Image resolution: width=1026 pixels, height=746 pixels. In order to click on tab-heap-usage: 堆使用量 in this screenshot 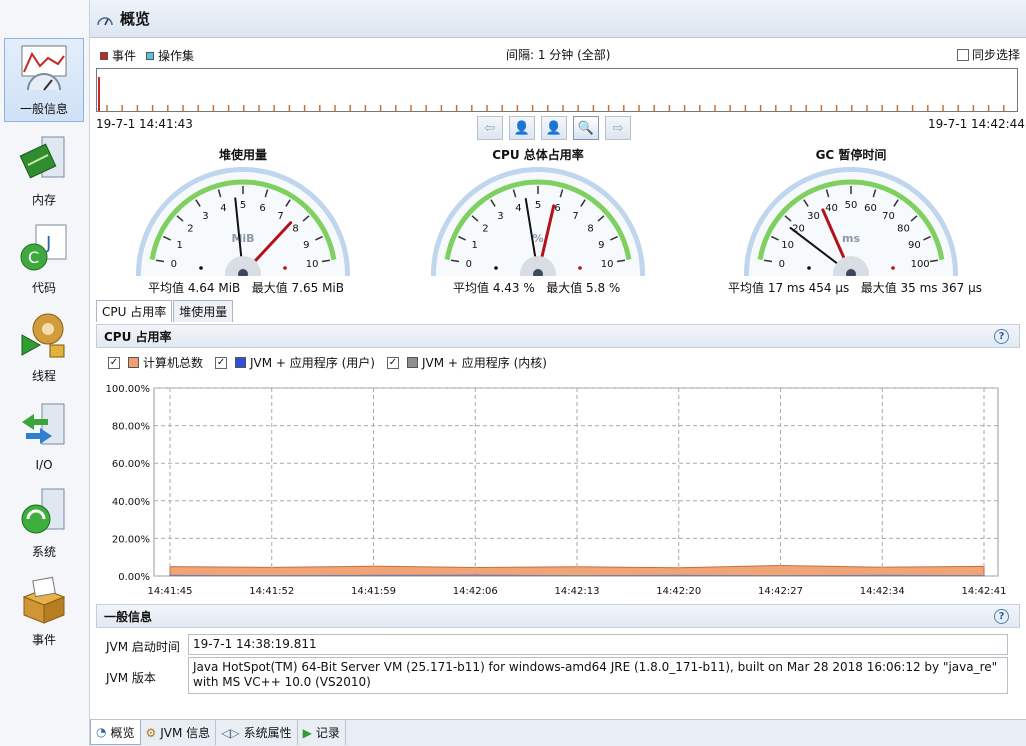, I will do `click(203, 311)`.